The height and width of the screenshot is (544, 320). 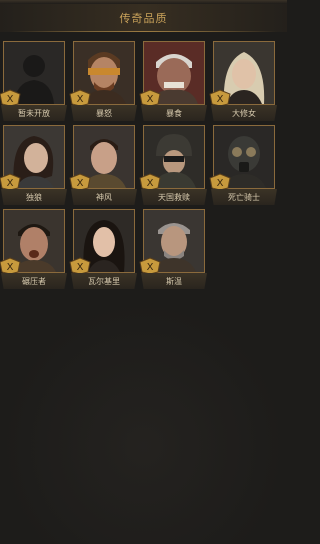 I want to click on hero-name: 暴怒, so click(x=104, y=113).